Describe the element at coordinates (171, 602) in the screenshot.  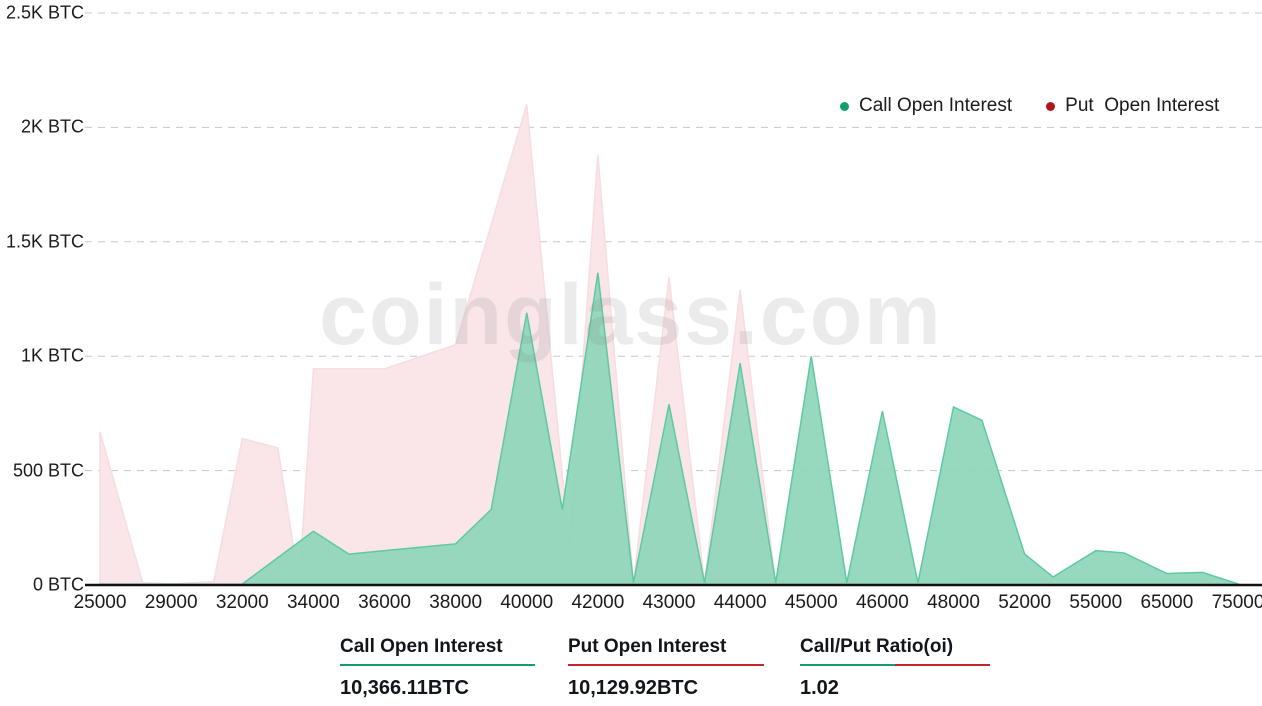
I see `x-axis-tick-label: 29000` at that location.